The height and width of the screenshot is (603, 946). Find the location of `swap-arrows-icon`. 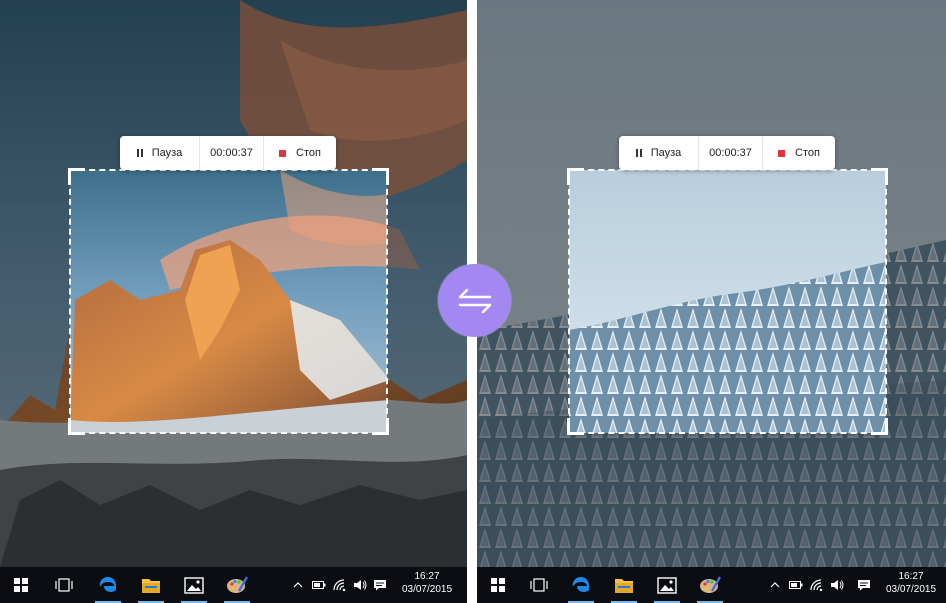

swap-arrows-icon is located at coordinates (474, 300).